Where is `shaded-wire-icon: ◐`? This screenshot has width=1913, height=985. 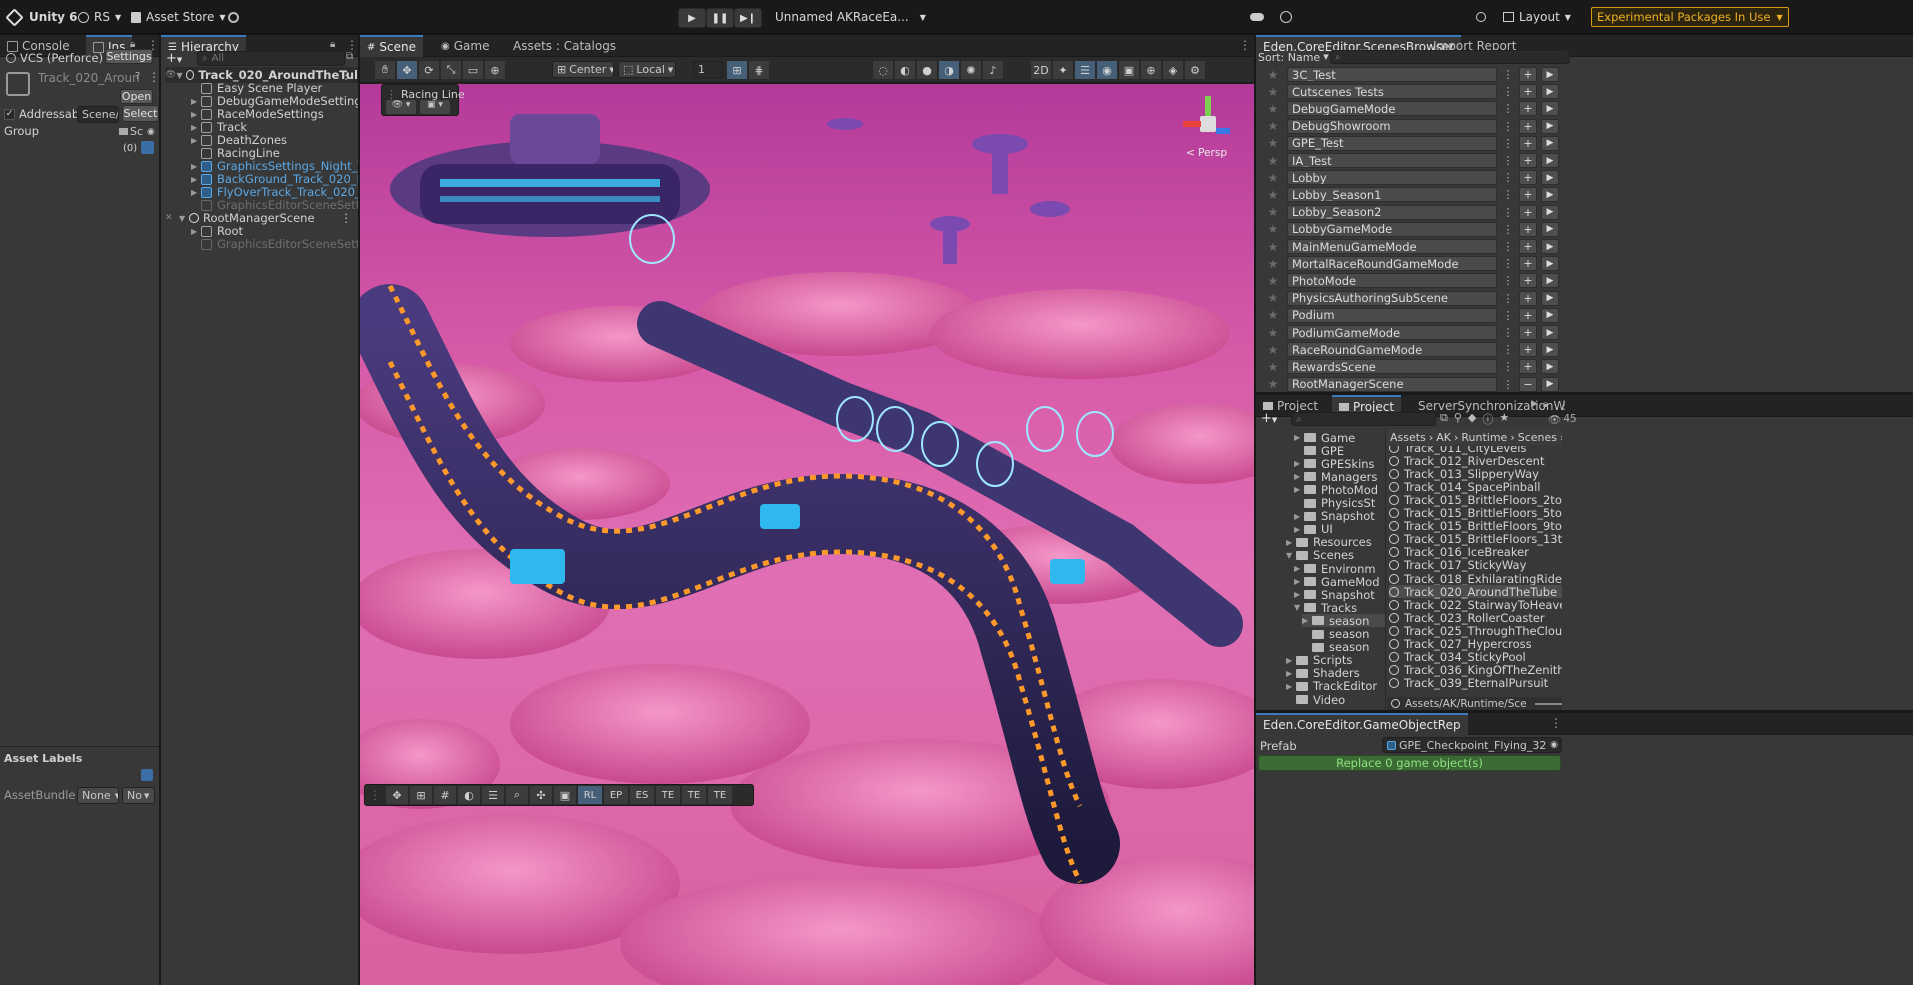 shaded-wire-icon: ◐ is located at coordinates (905, 70).